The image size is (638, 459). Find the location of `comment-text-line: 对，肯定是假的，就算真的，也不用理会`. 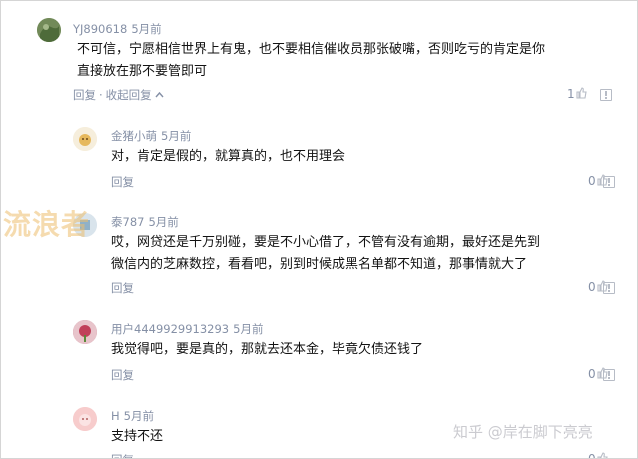

comment-text-line: 对，肯定是假的，就算真的，也不用理会 is located at coordinates (228, 156).